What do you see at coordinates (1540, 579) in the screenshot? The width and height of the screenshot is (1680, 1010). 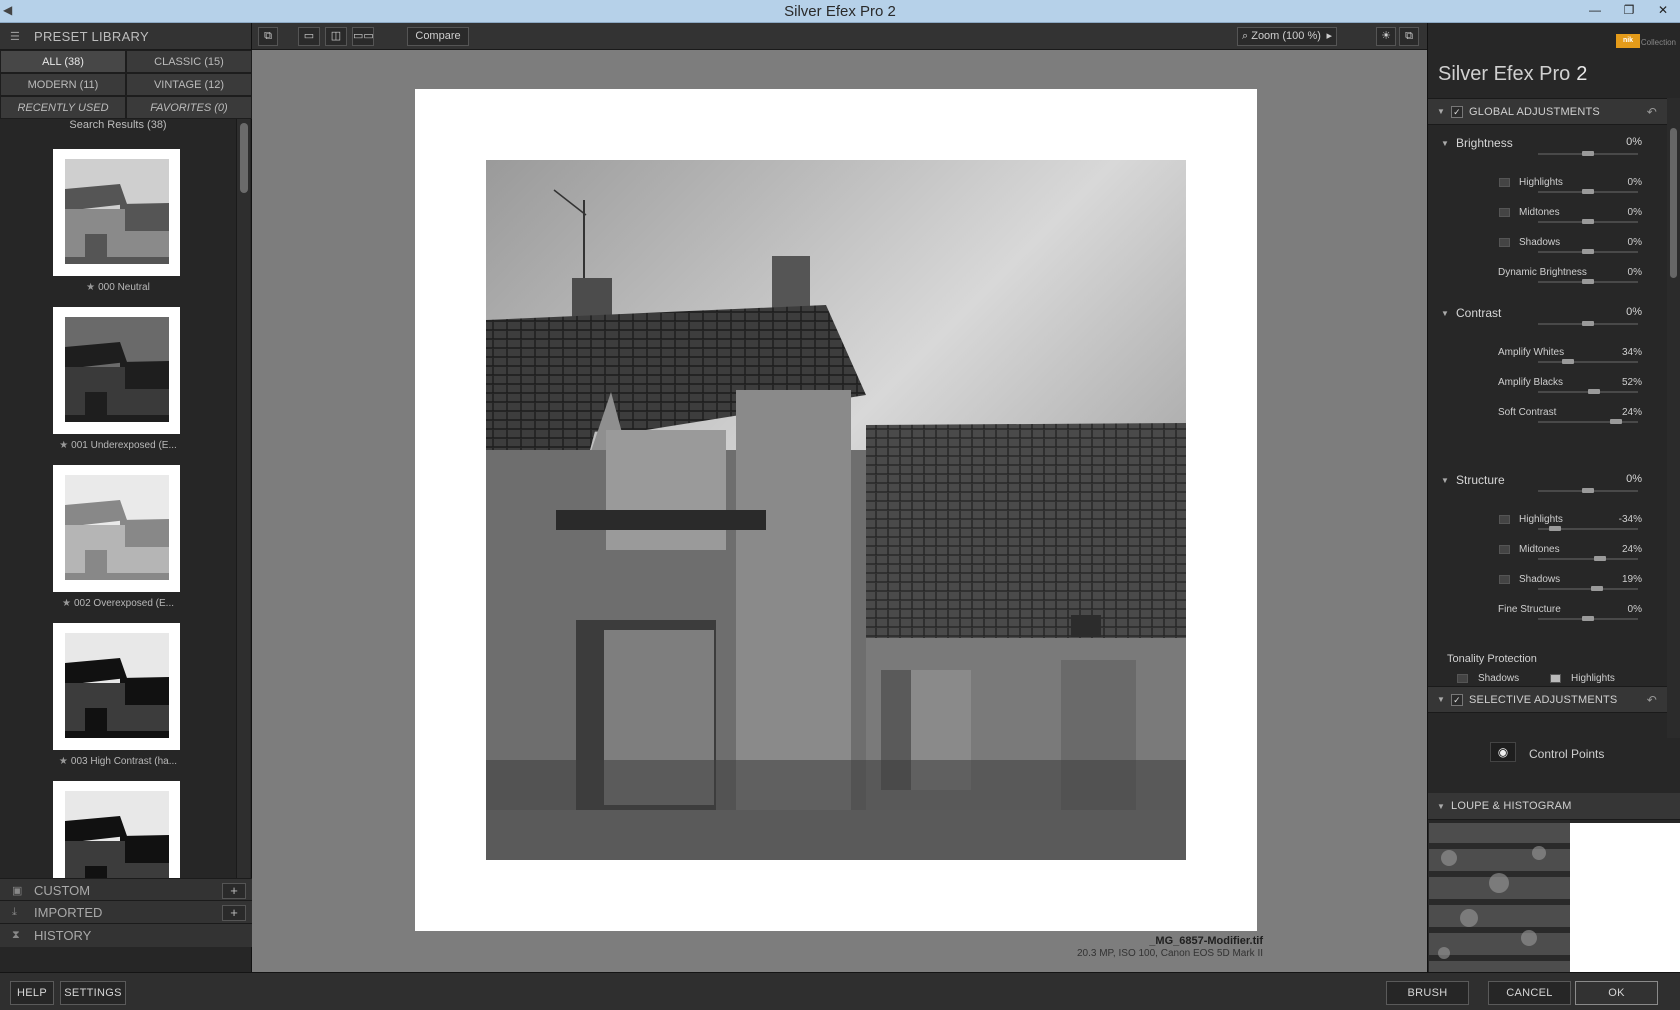 I see `sub-adjustment-name: Shadows` at bounding box center [1540, 579].